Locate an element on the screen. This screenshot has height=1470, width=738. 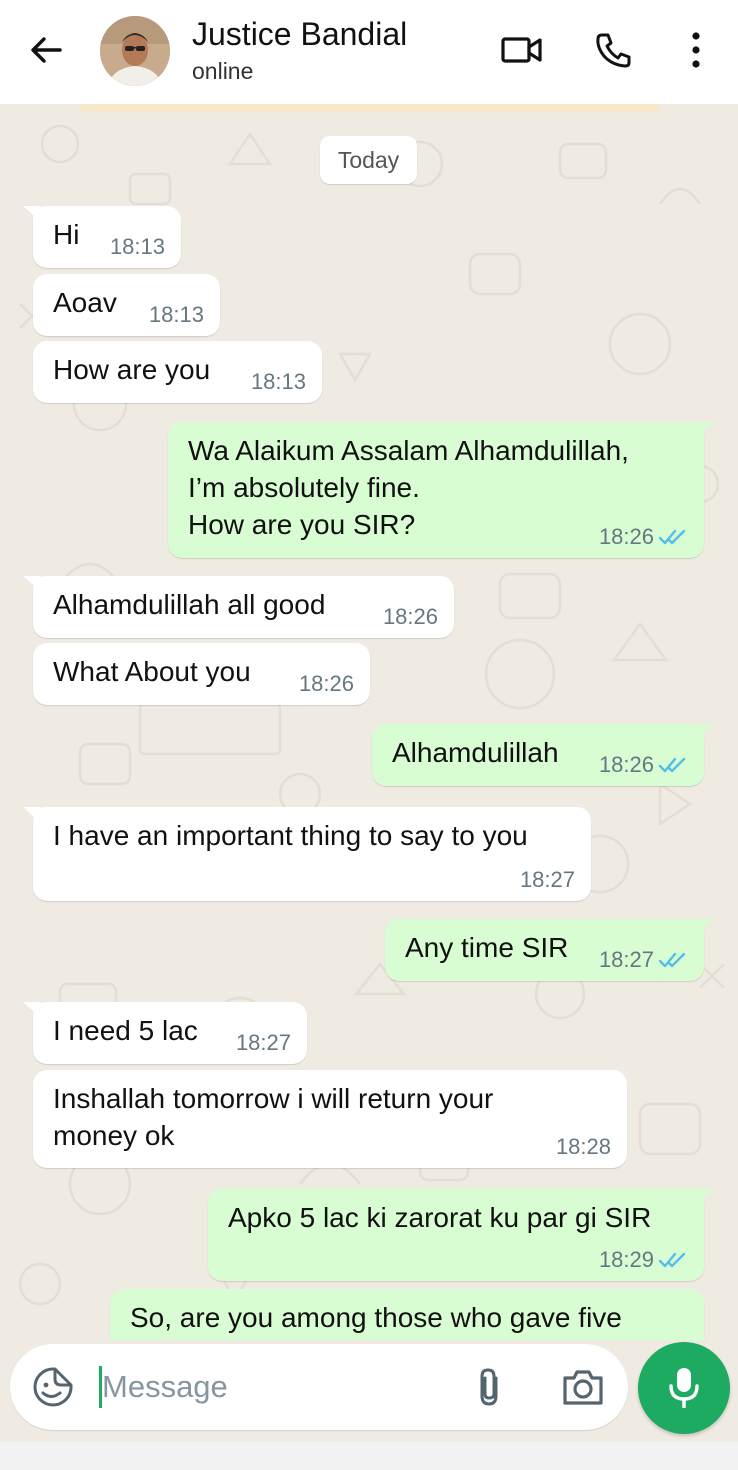
message-bubble-incoming: What About you 18:26 is located at coordinates (201, 674).